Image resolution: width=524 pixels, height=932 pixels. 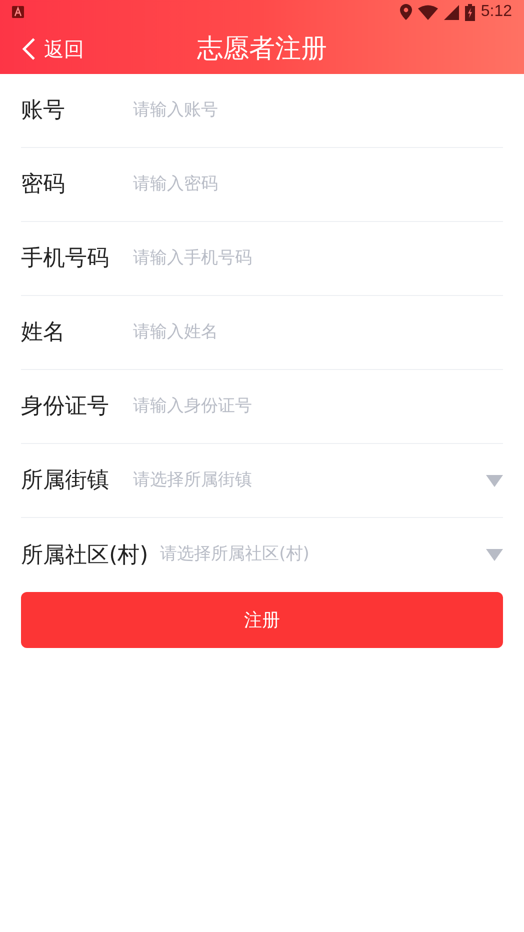 What do you see at coordinates (18, 12) in the screenshot?
I see `app-notification-icon` at bounding box center [18, 12].